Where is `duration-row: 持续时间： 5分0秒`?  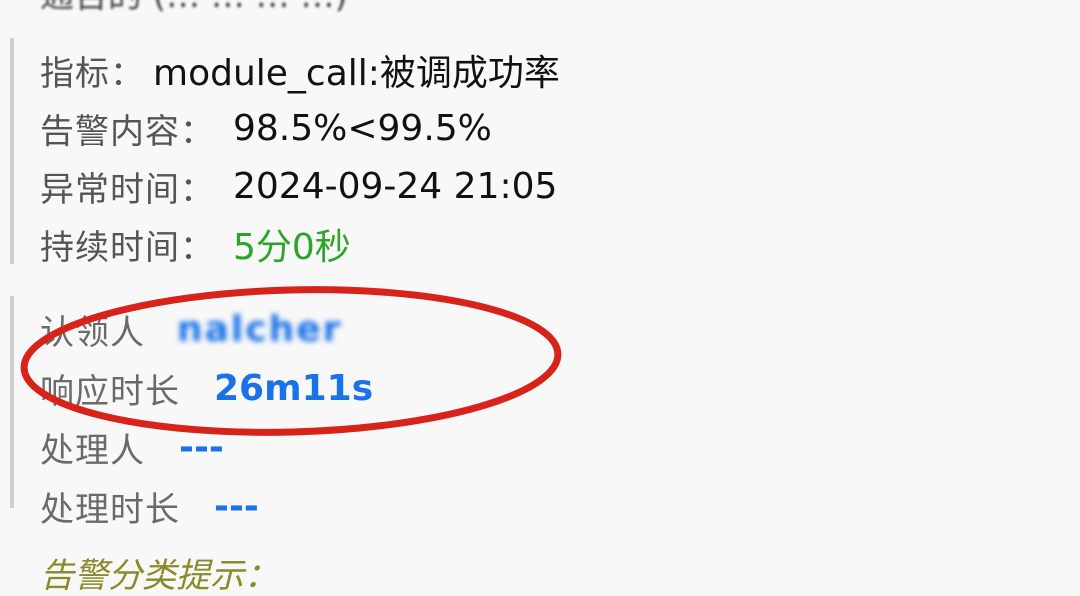
duration-row: 持续时间： 5分0秒 is located at coordinates (300, 244).